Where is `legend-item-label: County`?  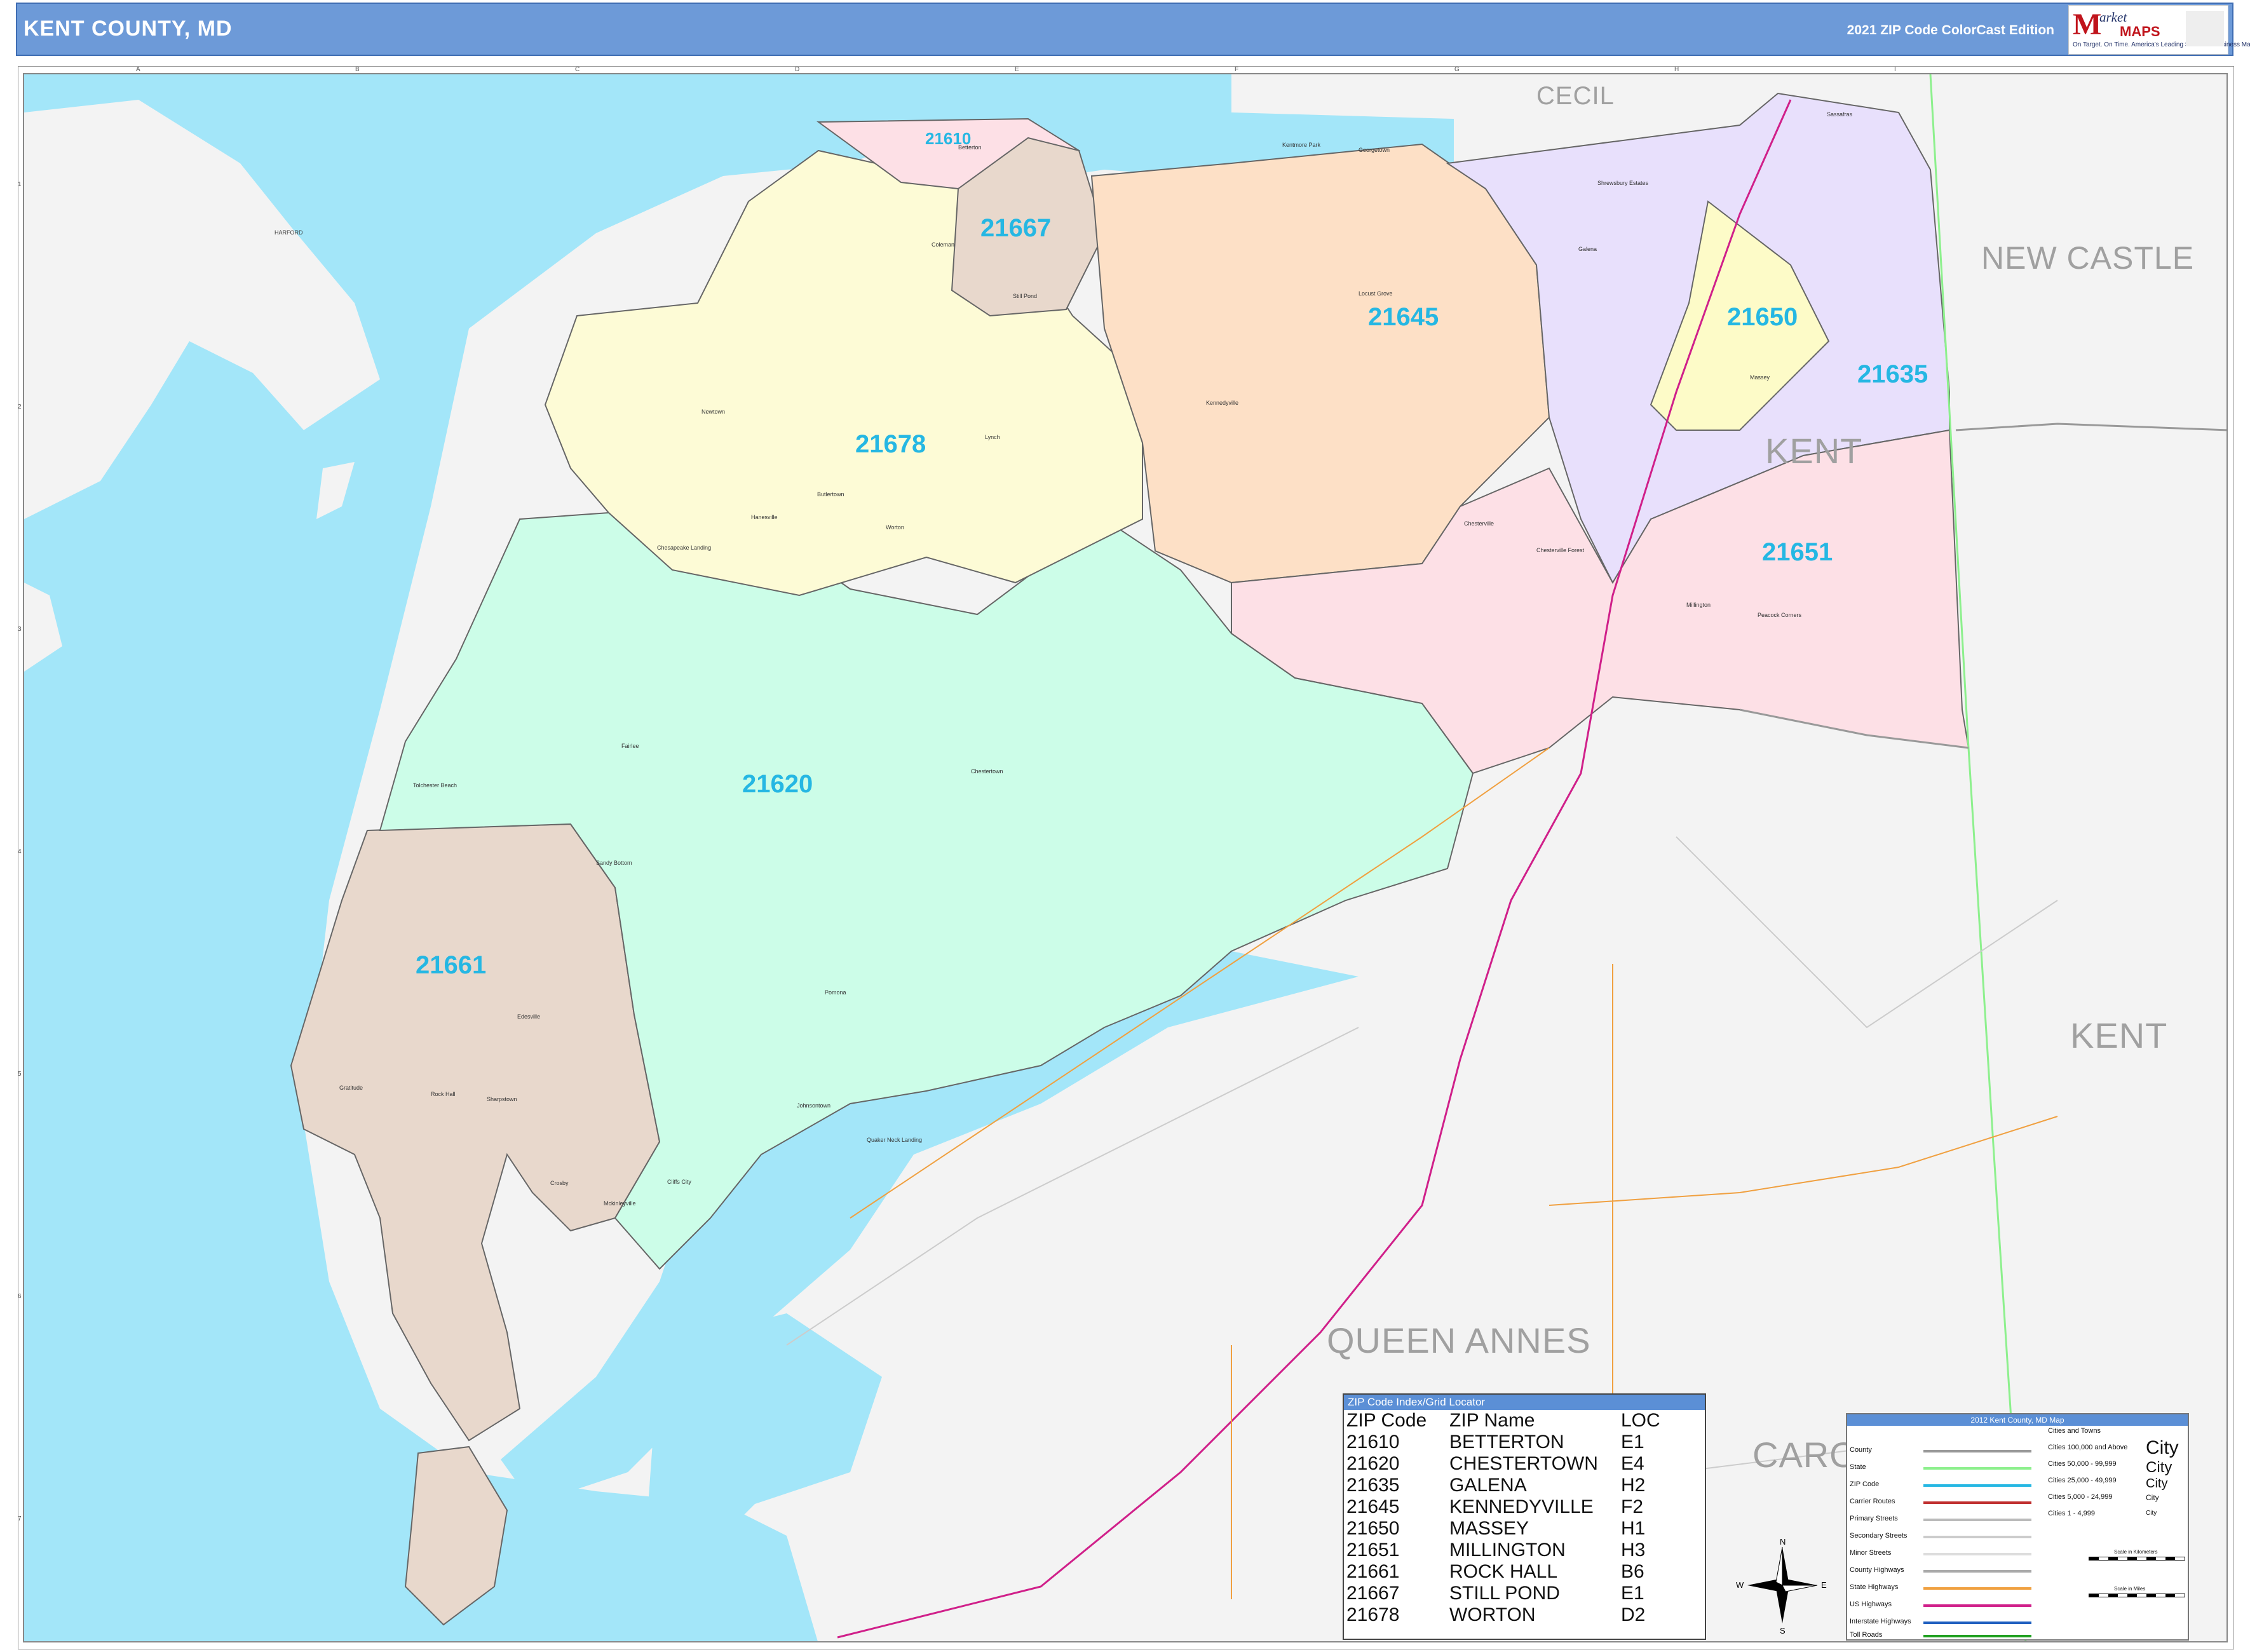
legend-item-label: County is located at coordinates (1861, 1450).